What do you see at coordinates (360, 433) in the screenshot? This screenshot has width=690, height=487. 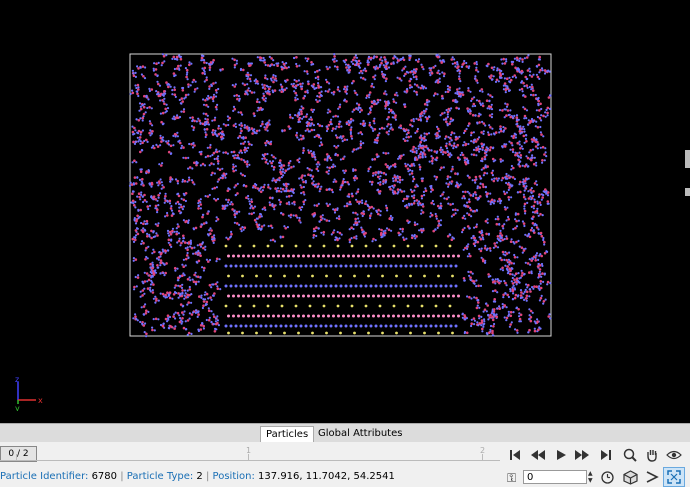 I see `tab-global-attributes: Global Attributes` at bounding box center [360, 433].